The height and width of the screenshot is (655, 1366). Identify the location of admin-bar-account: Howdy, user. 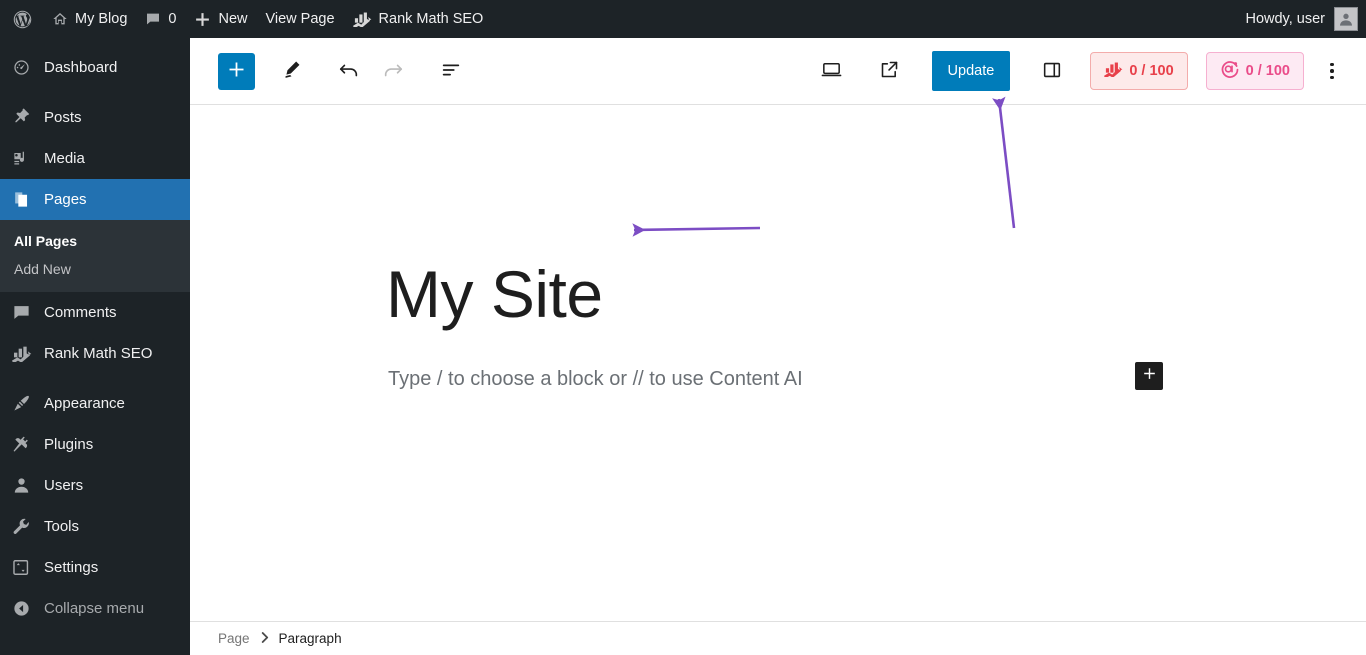
(1305, 19).